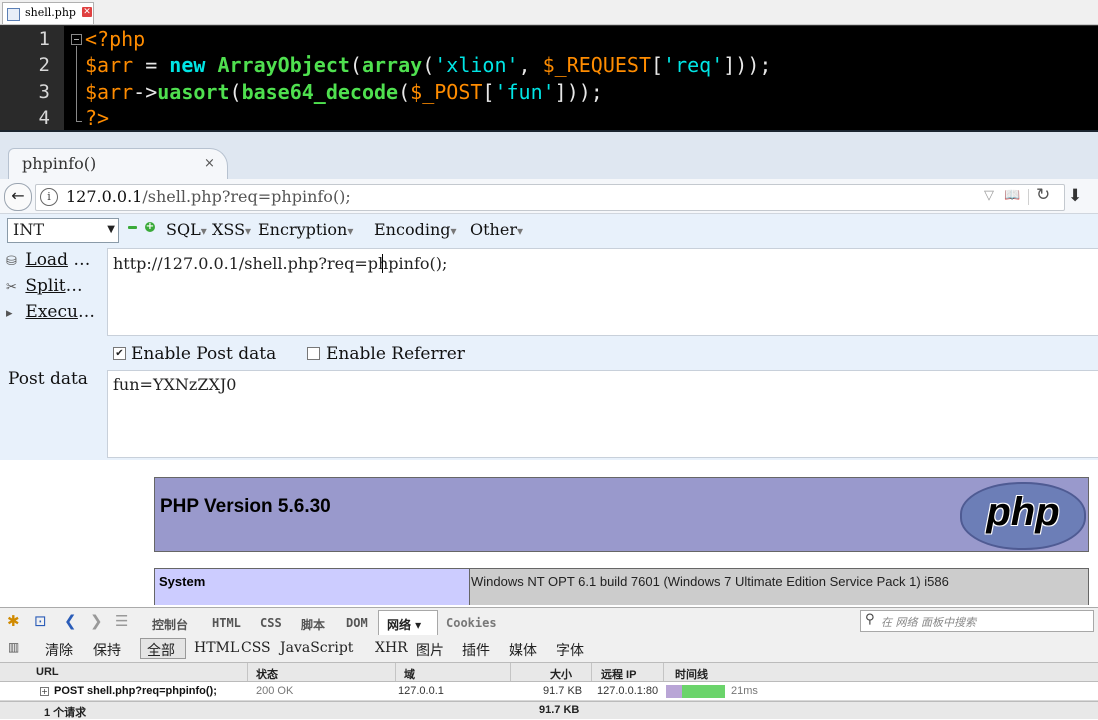 This screenshot has height=720, width=1098. What do you see at coordinates (40, 621) in the screenshot?
I see `inspect-icon: ⊡` at bounding box center [40, 621].